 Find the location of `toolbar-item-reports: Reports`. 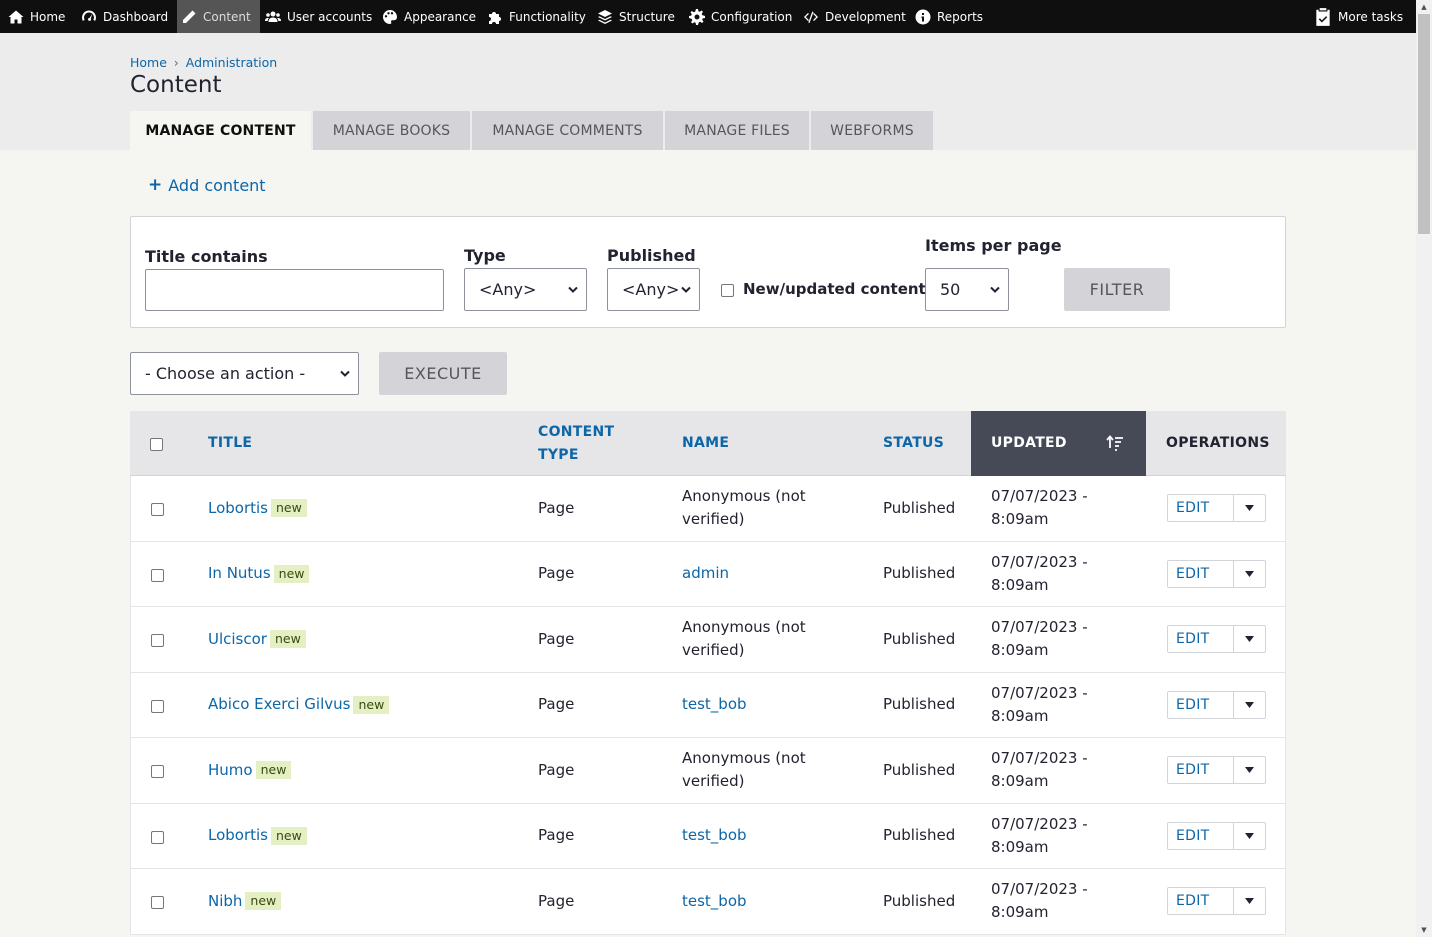

toolbar-item-reports: Reports is located at coordinates (949, 16).